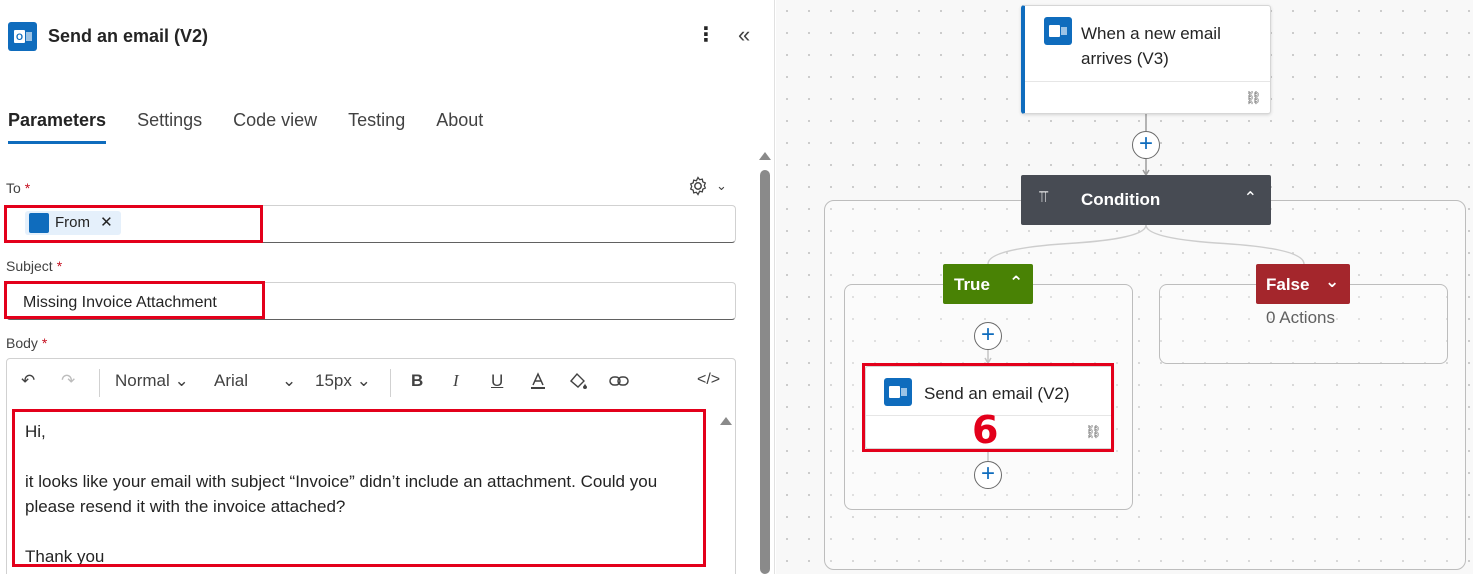 This screenshot has width=1473, height=574. What do you see at coordinates (619, 383) in the screenshot?
I see `link-icon` at bounding box center [619, 383].